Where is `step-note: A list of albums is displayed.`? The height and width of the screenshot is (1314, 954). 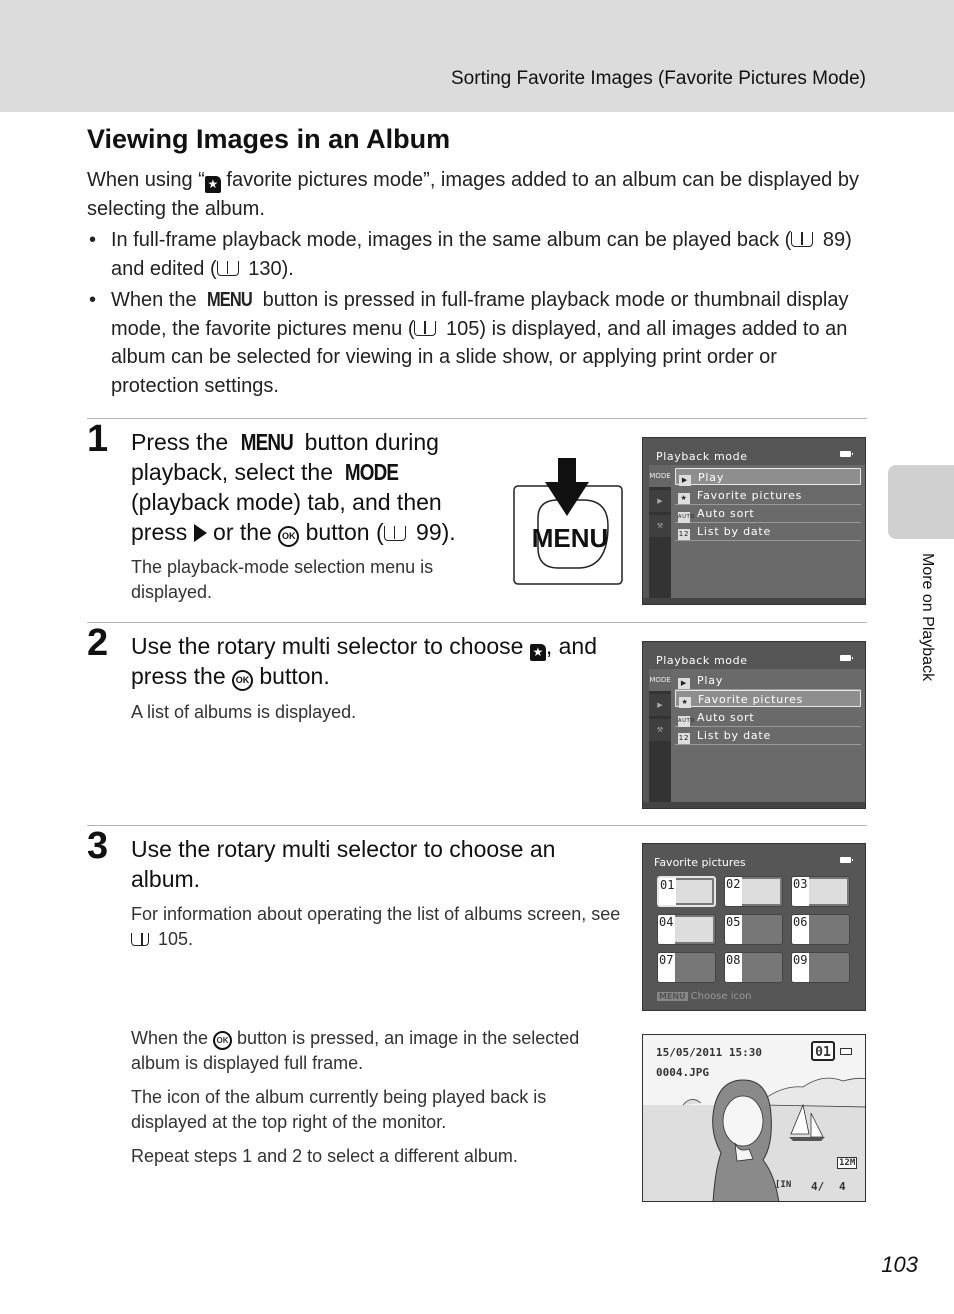
step-note: A list of albums is displayed. is located at coordinates (244, 712).